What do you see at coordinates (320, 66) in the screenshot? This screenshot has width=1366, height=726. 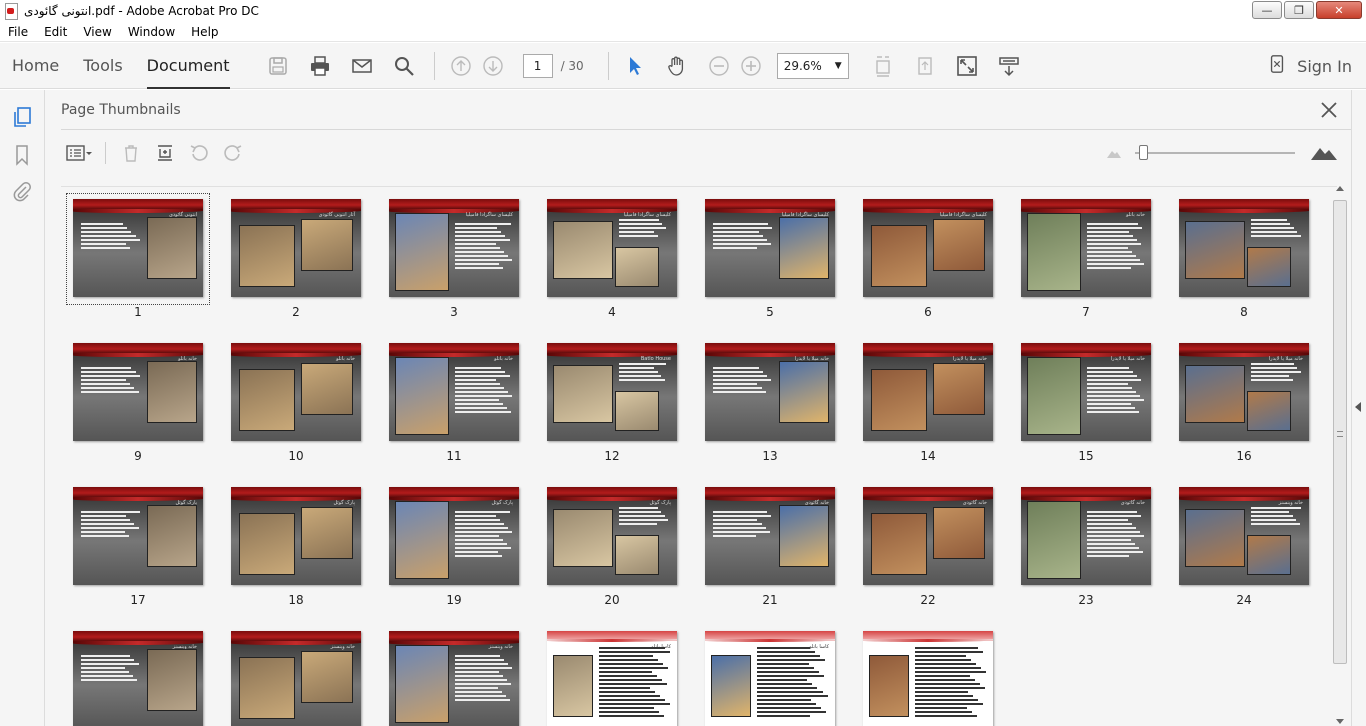 I see `print-icon` at bounding box center [320, 66].